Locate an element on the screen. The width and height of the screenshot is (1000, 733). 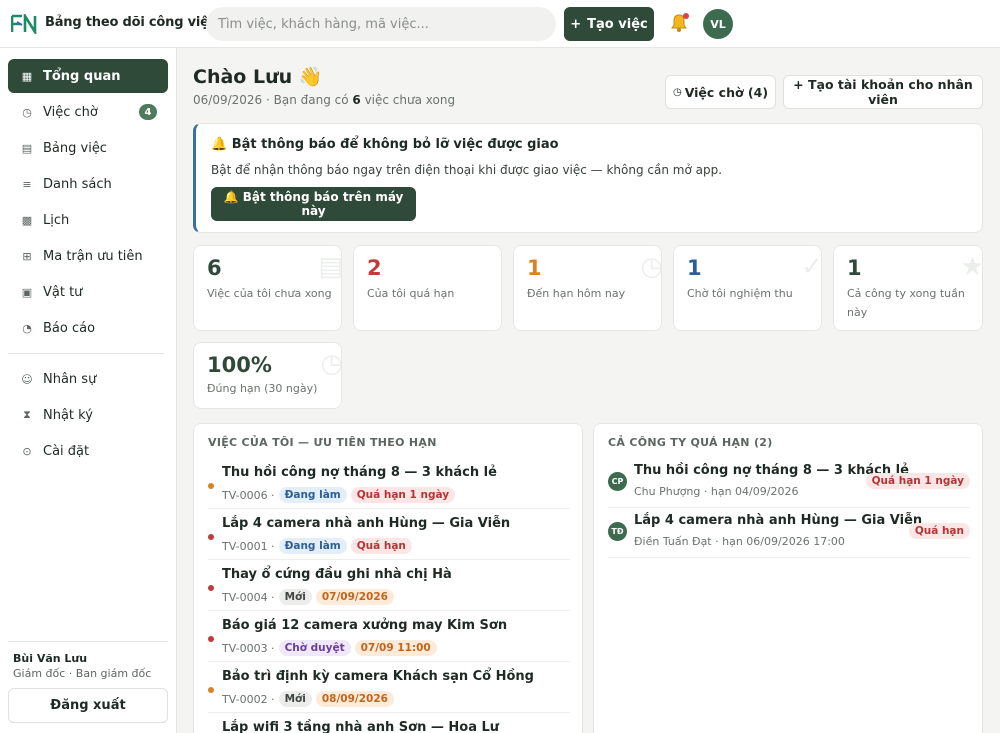
create-account-button: + Tạo tài khoản cho nhân viên is located at coordinates (883, 92).